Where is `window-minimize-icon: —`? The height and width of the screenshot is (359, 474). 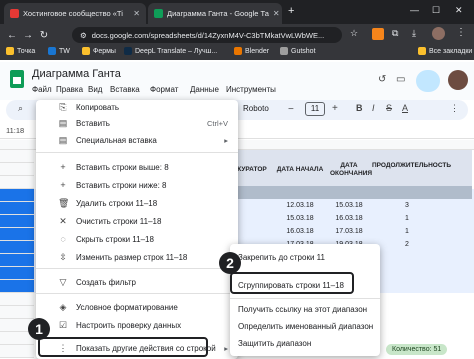
window-minimize-icon: — is located at coordinates (414, 10).